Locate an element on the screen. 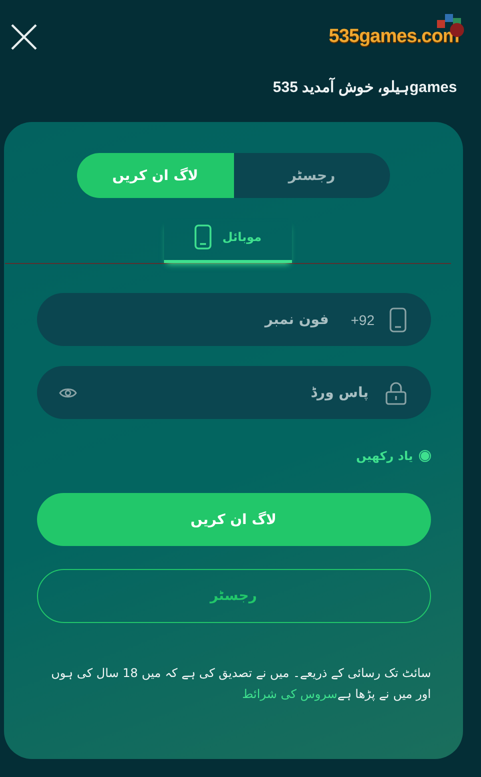 This screenshot has width=481, height=777. mode-tab: لاگ ان کریں is located at coordinates (155, 175).